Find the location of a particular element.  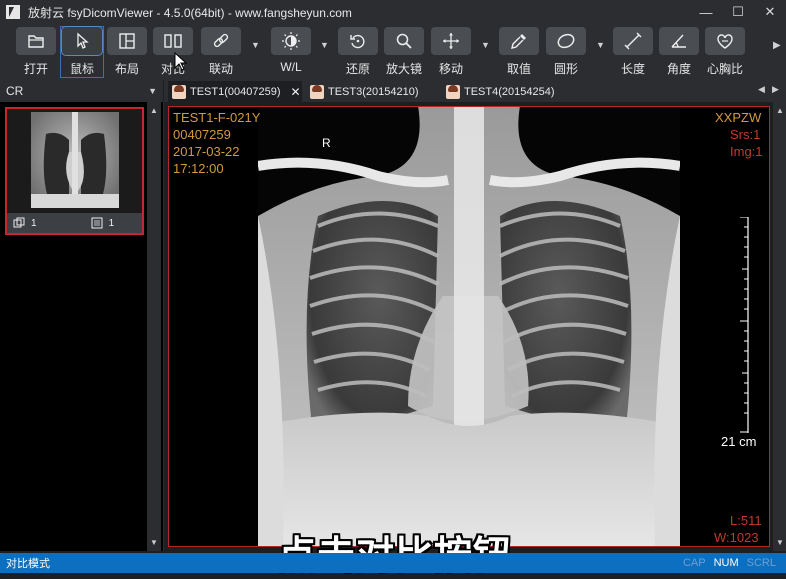

tab-close-icon: ✕ is located at coordinates (296, 92).